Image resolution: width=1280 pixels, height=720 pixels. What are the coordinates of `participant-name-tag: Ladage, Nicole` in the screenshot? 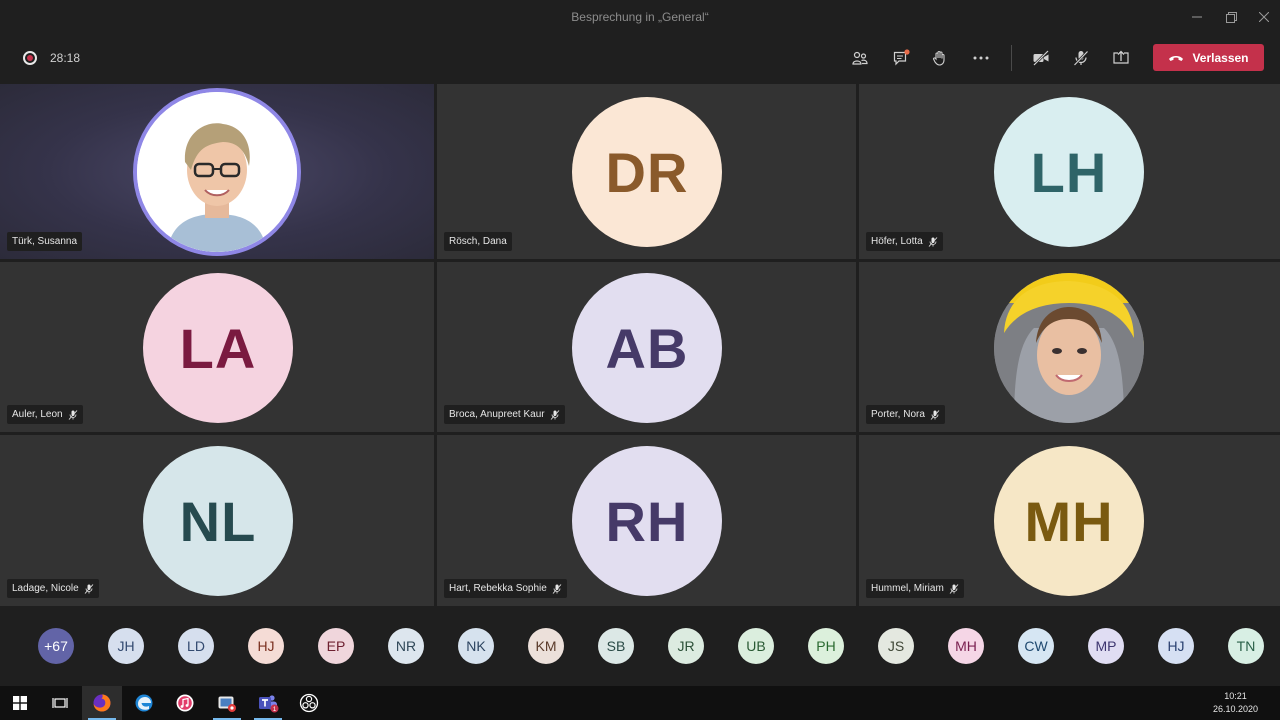 It's located at (53, 588).